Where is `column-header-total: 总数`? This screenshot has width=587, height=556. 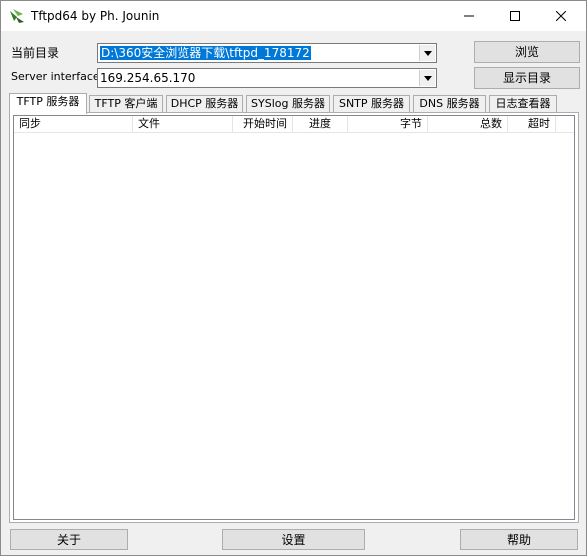
column-header-total: 总数 is located at coordinates (468, 124).